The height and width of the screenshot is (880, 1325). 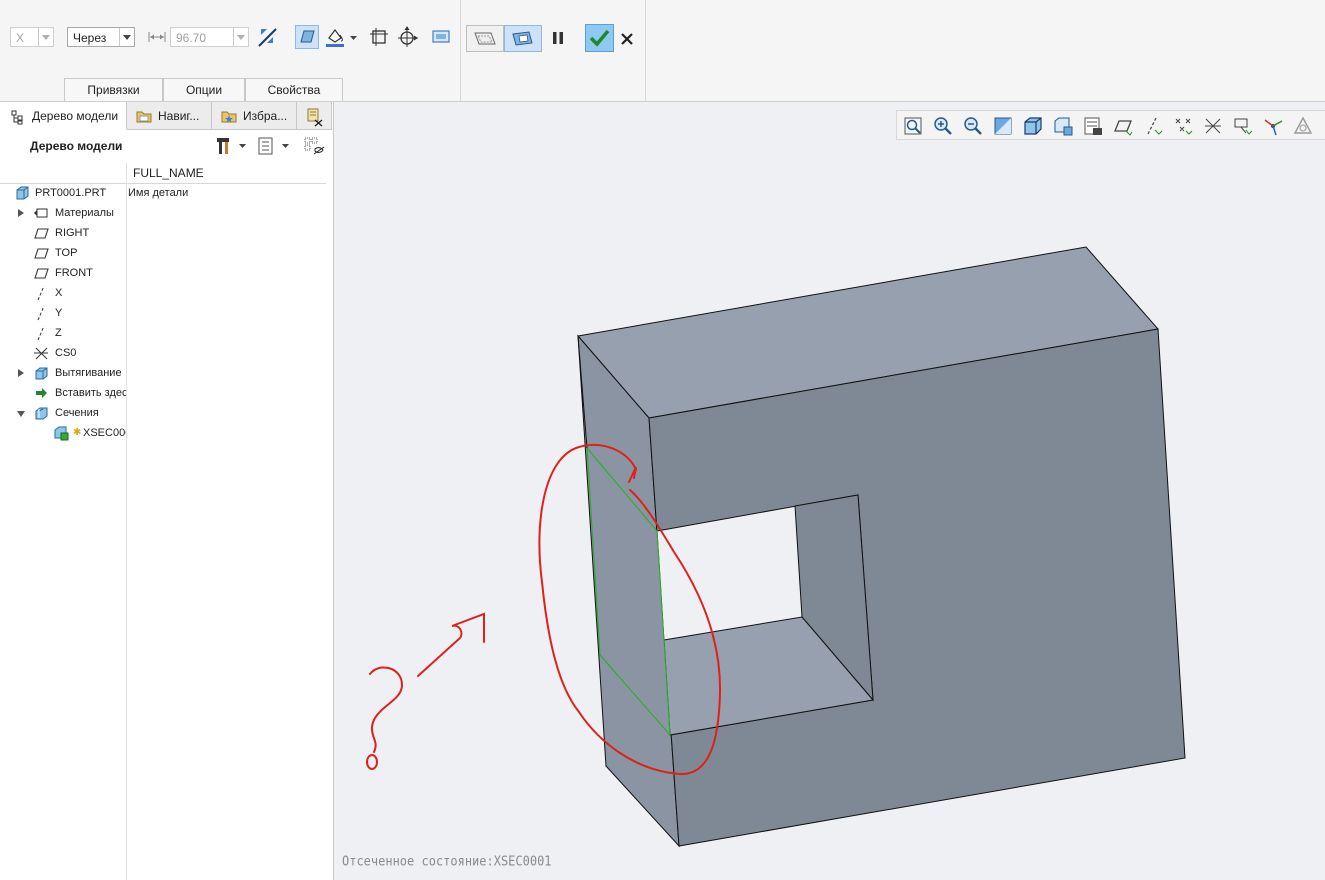 What do you see at coordinates (63, 353) in the screenshot?
I see `tree-item-8: CS0` at bounding box center [63, 353].